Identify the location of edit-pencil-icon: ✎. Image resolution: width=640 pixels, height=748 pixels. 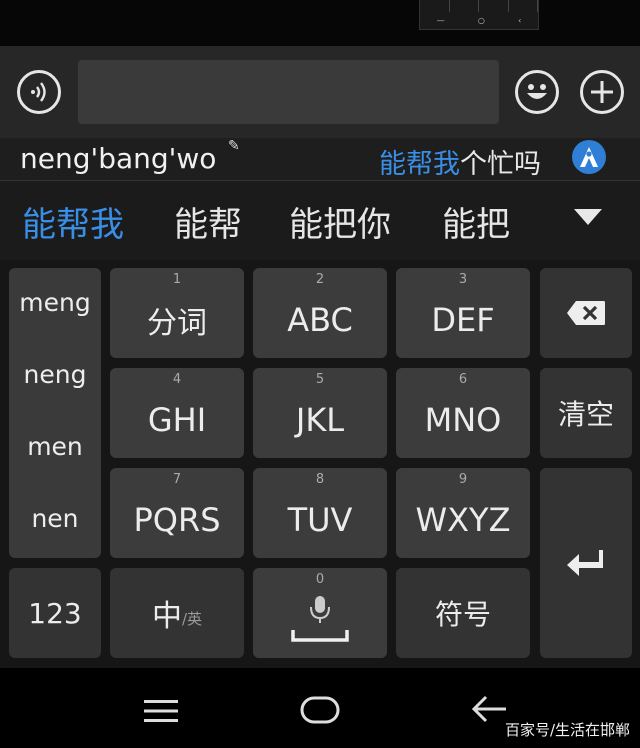
(234, 146).